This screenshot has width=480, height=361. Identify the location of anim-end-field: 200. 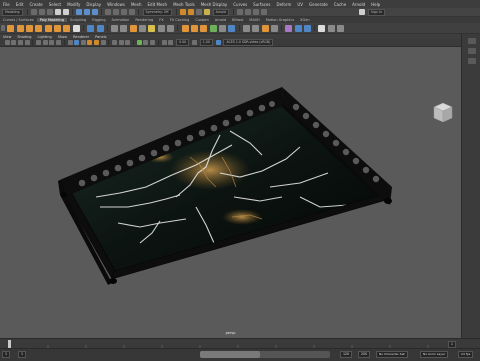
(364, 354).